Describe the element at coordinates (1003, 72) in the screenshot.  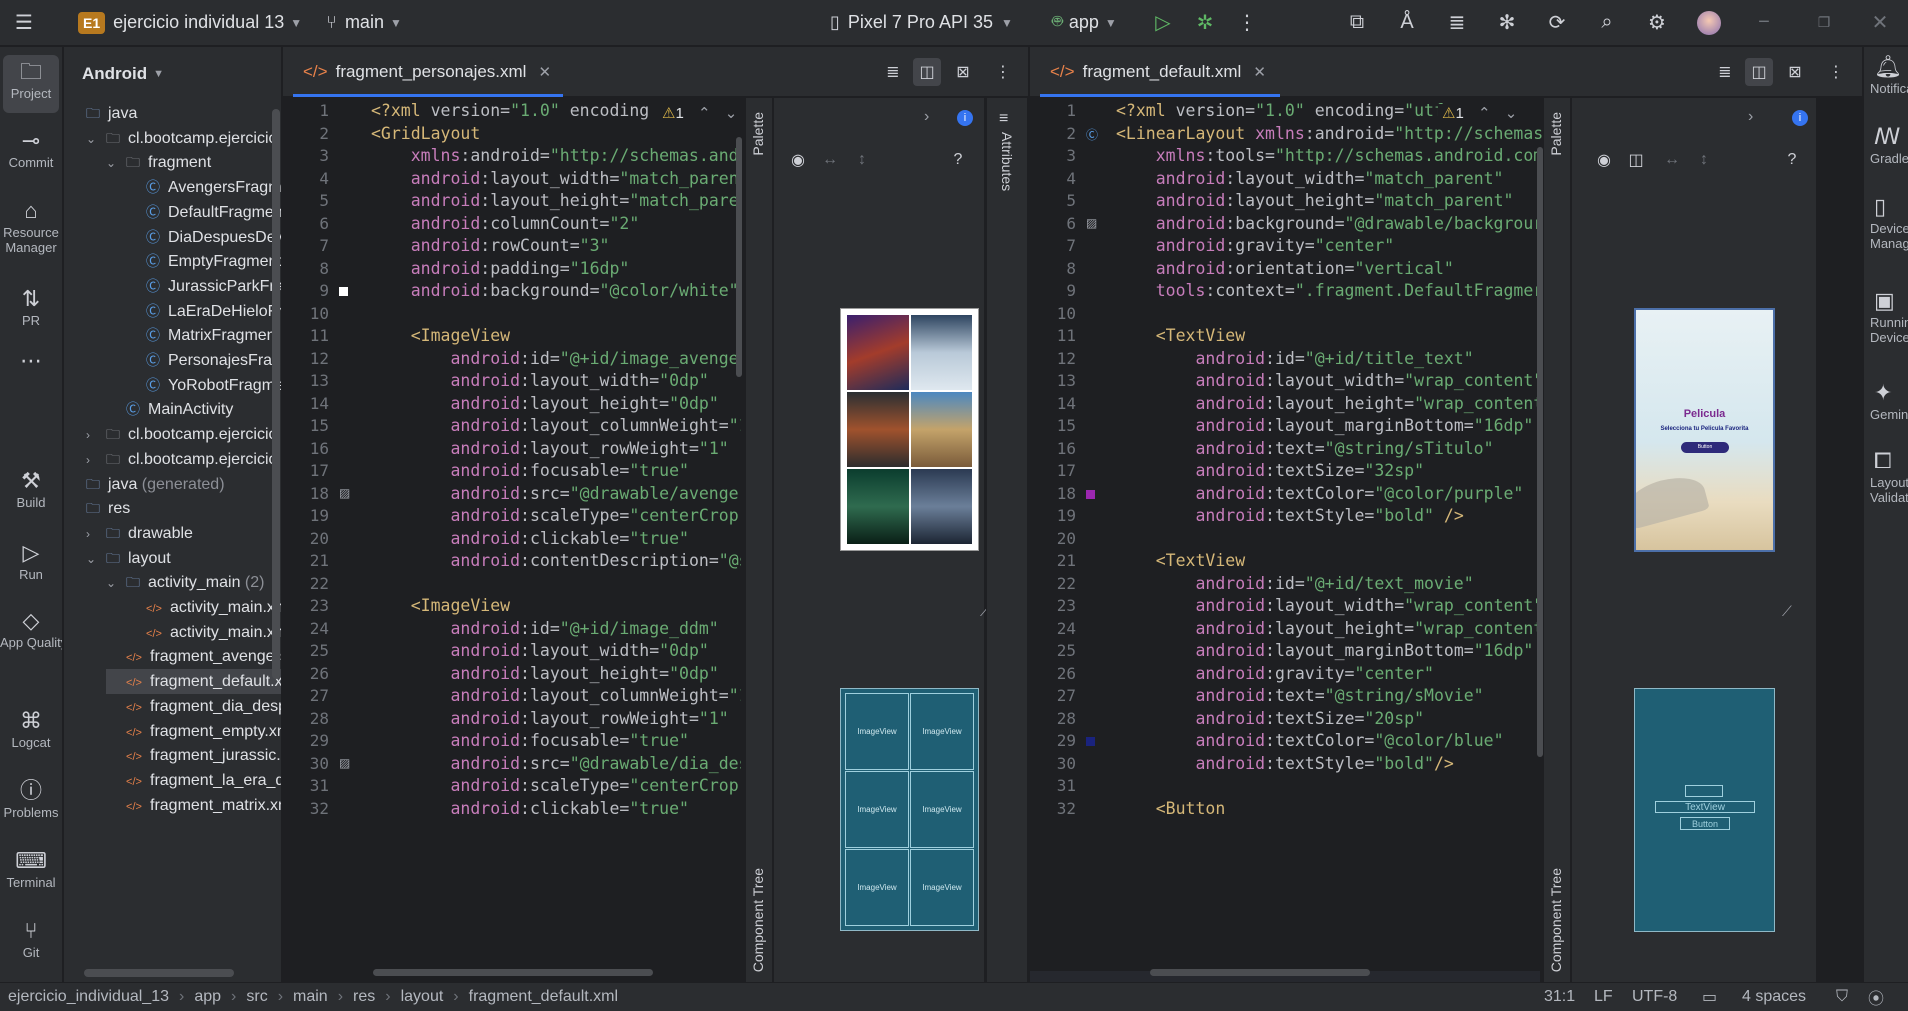
I see `more-icon: ⋮` at that location.